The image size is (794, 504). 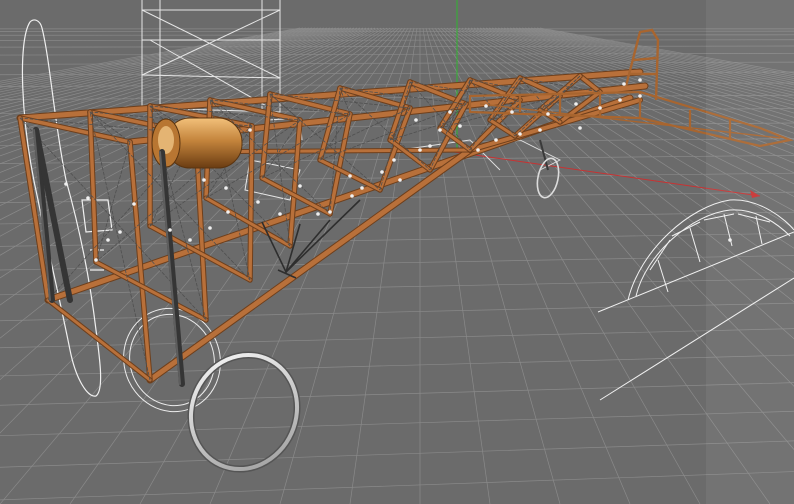 I want to click on wireframe-airfoil-rib, so click(x=695, y=300).